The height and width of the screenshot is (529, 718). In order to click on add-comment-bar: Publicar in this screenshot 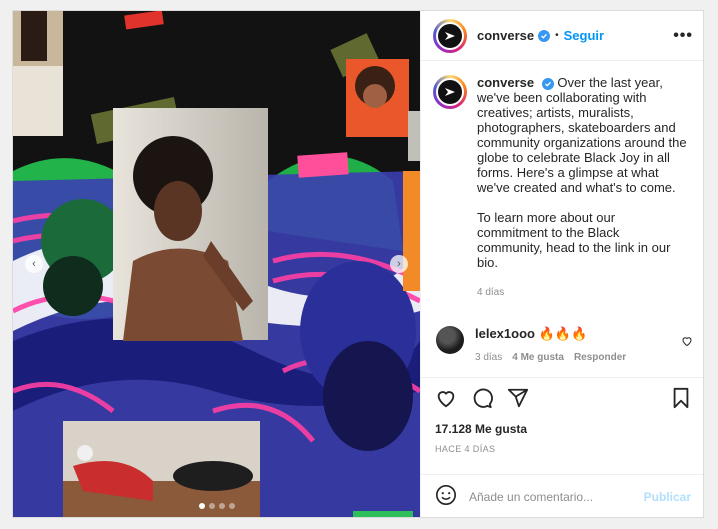, I will do `click(562, 495)`.